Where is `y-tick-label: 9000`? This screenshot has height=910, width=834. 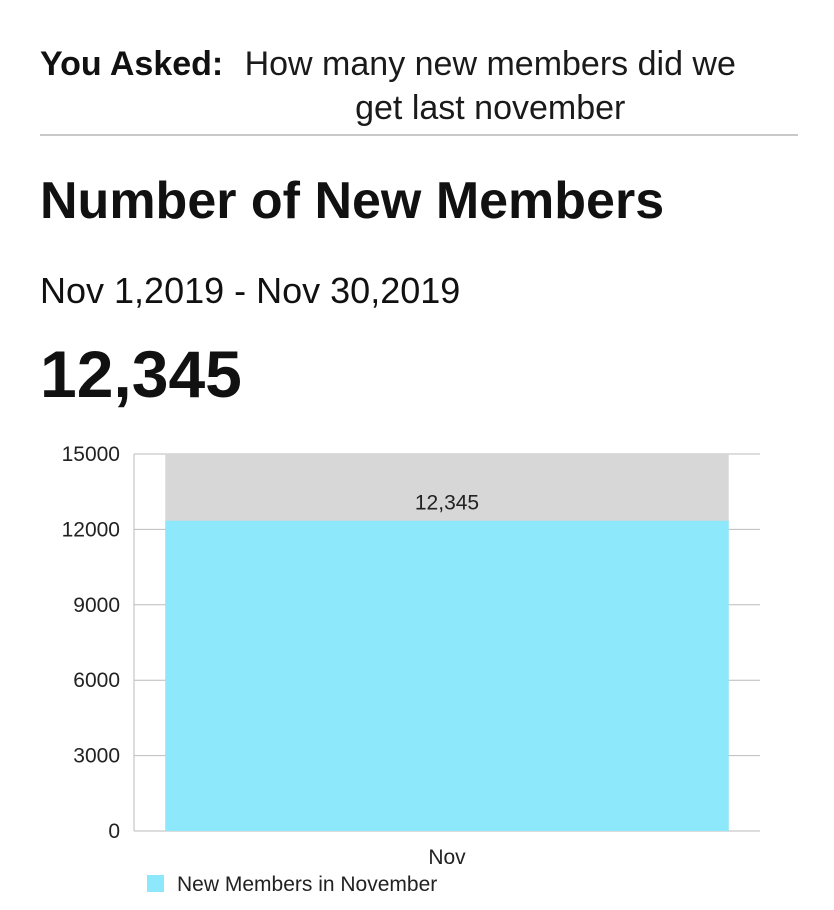
y-tick-label: 9000 is located at coordinates (96, 605).